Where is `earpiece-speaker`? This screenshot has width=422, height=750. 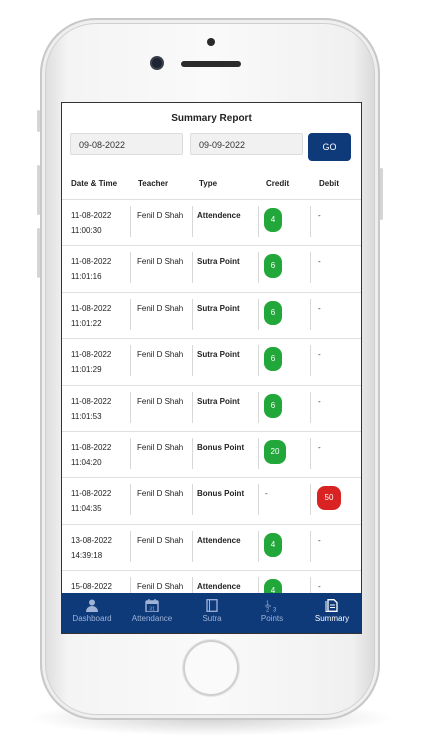 earpiece-speaker is located at coordinates (211, 64).